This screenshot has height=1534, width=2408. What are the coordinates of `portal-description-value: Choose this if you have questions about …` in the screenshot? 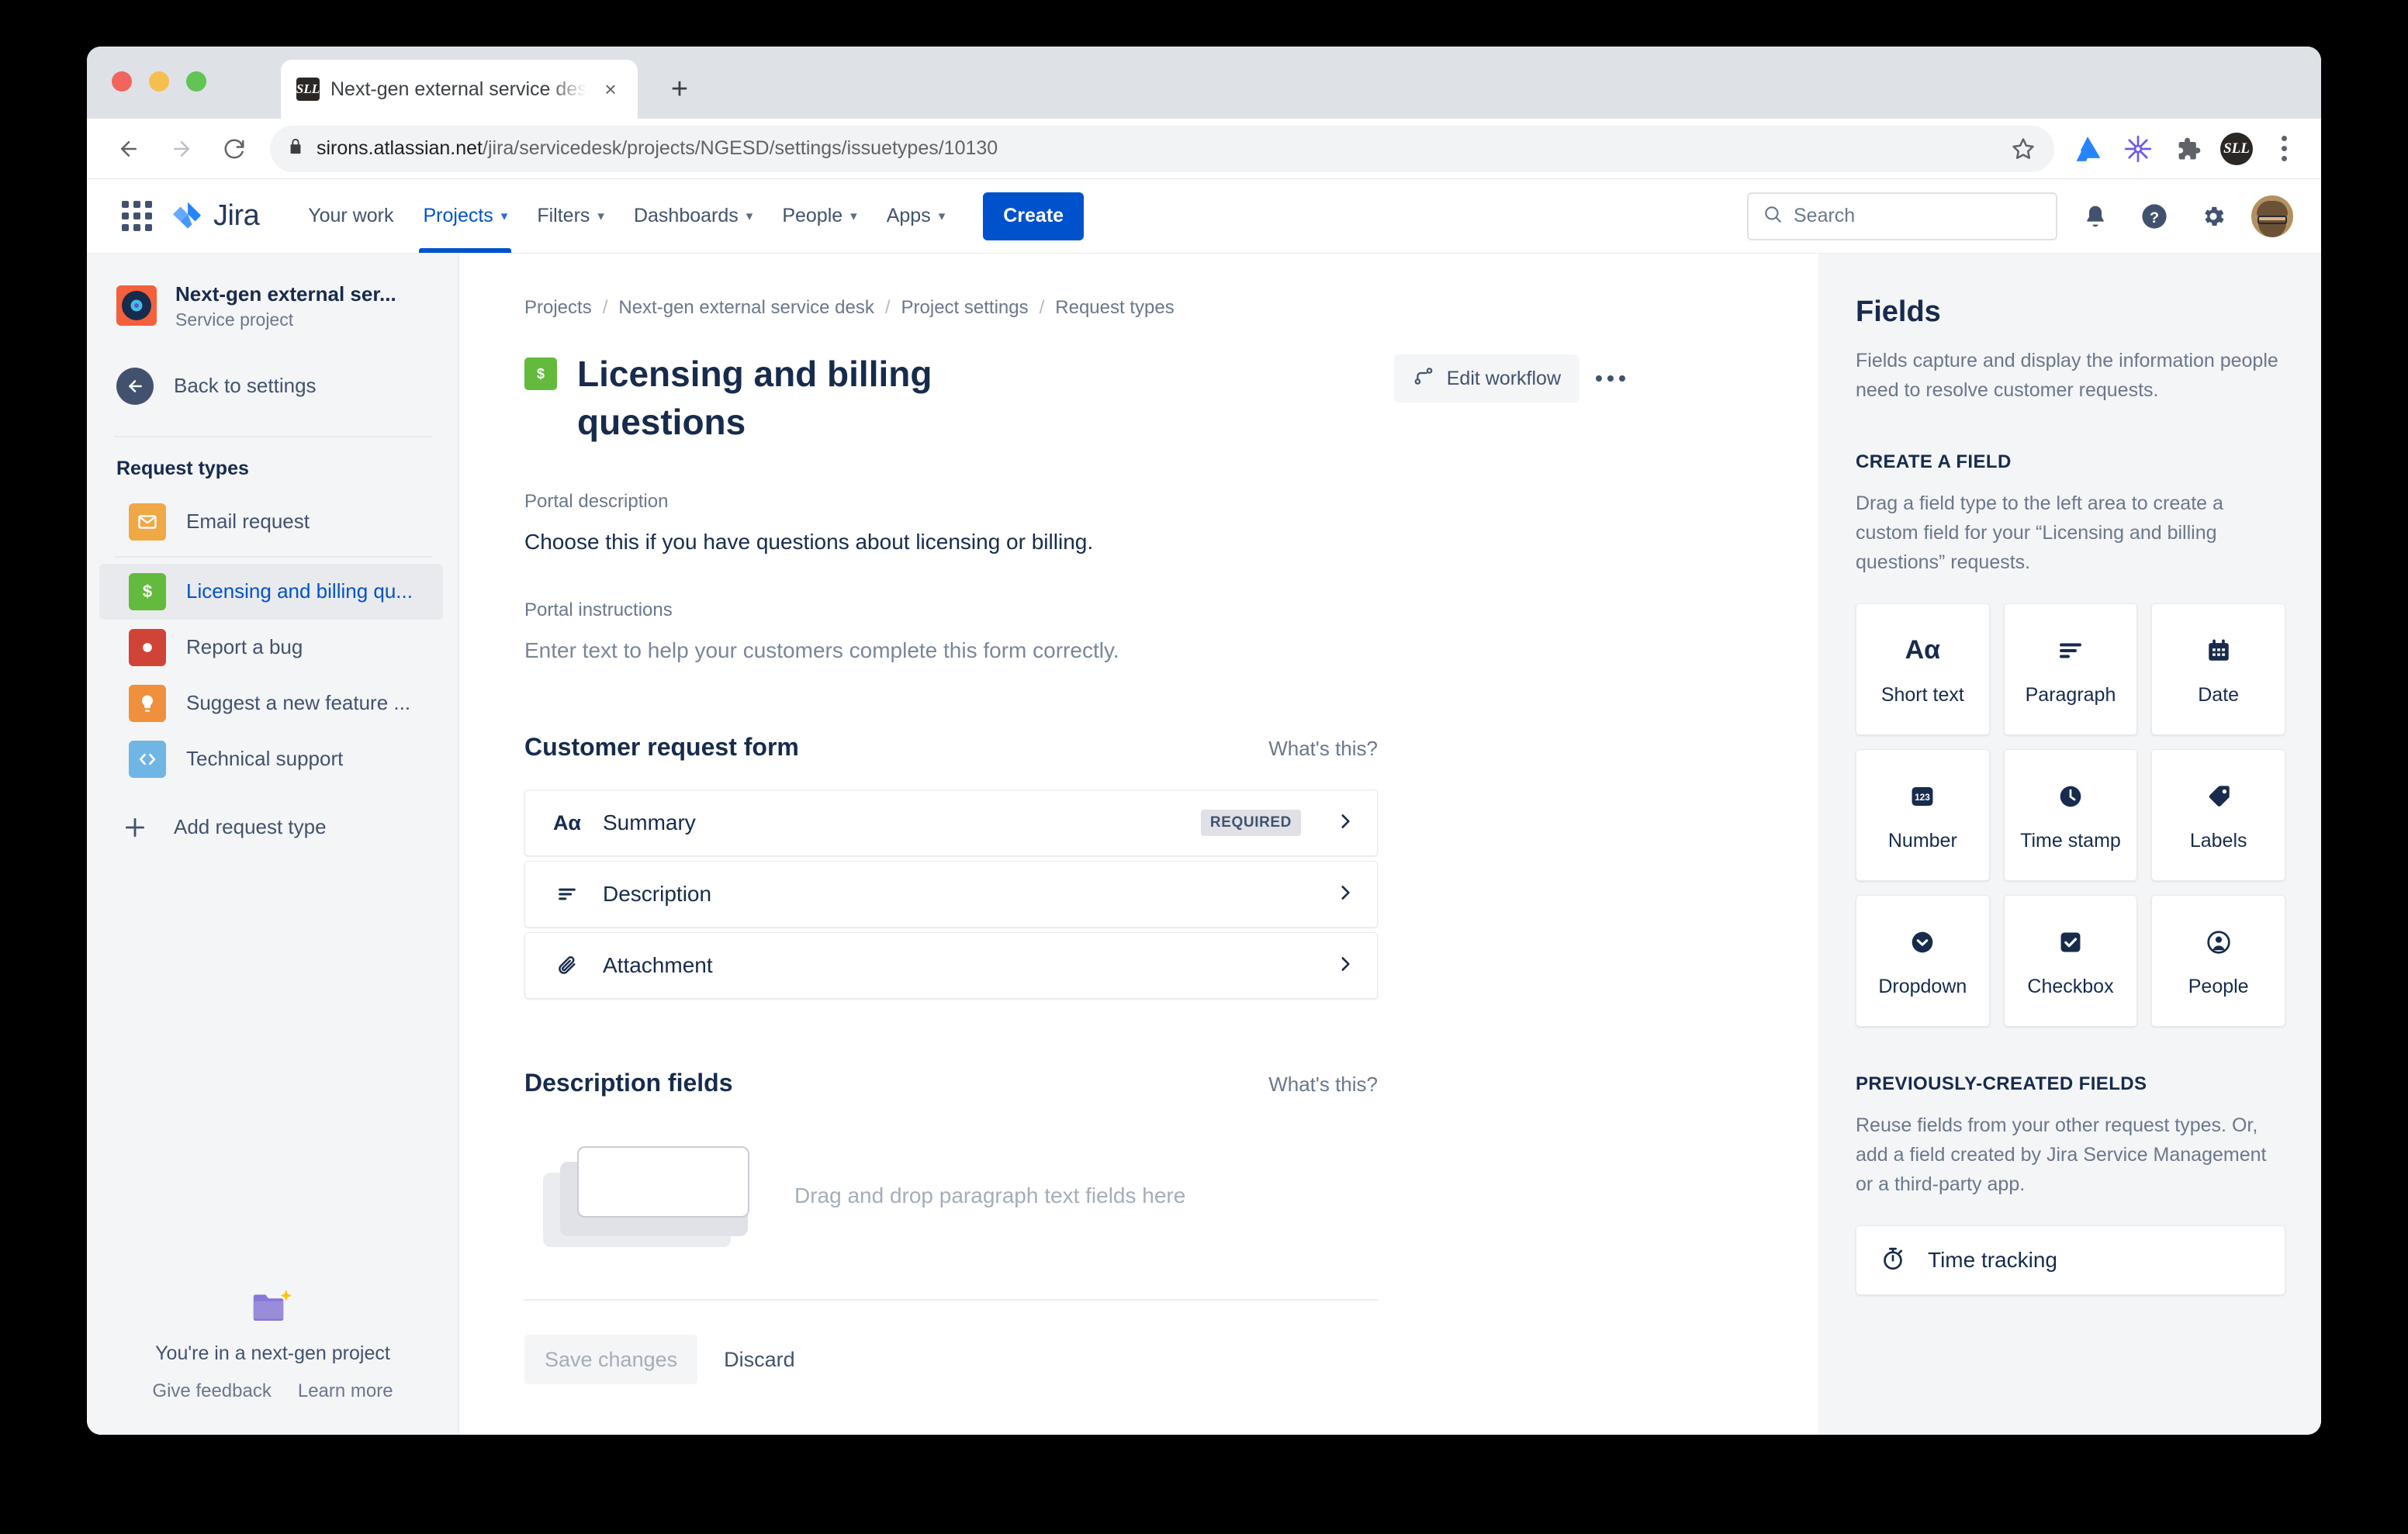 It's located at (1144, 542).